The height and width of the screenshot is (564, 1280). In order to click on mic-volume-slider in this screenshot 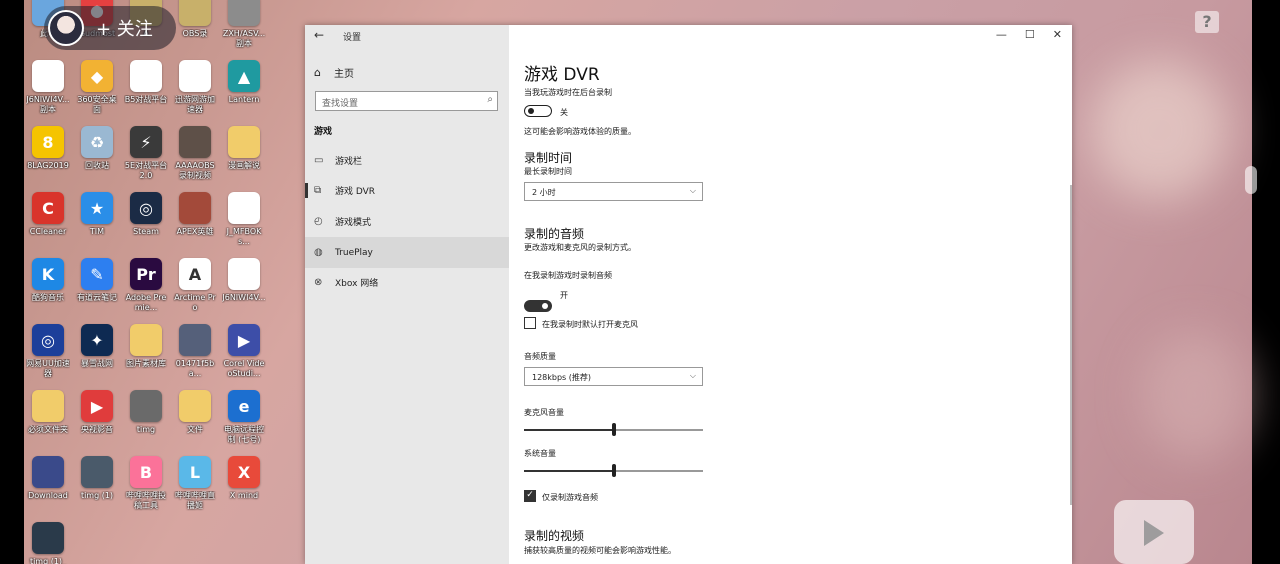, I will do `click(613, 430)`.